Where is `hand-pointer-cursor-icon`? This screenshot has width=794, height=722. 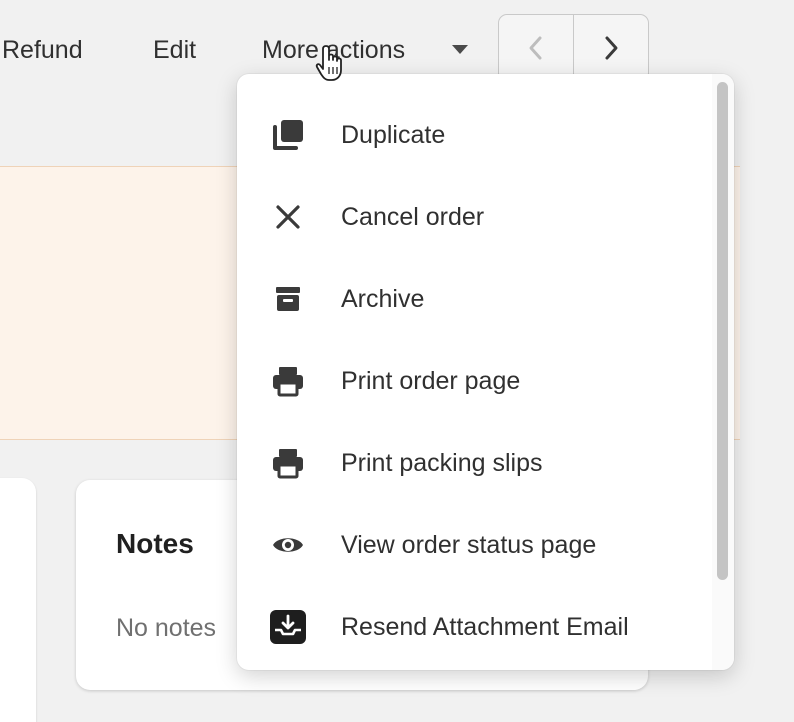 hand-pointer-cursor-icon is located at coordinates (328, 63).